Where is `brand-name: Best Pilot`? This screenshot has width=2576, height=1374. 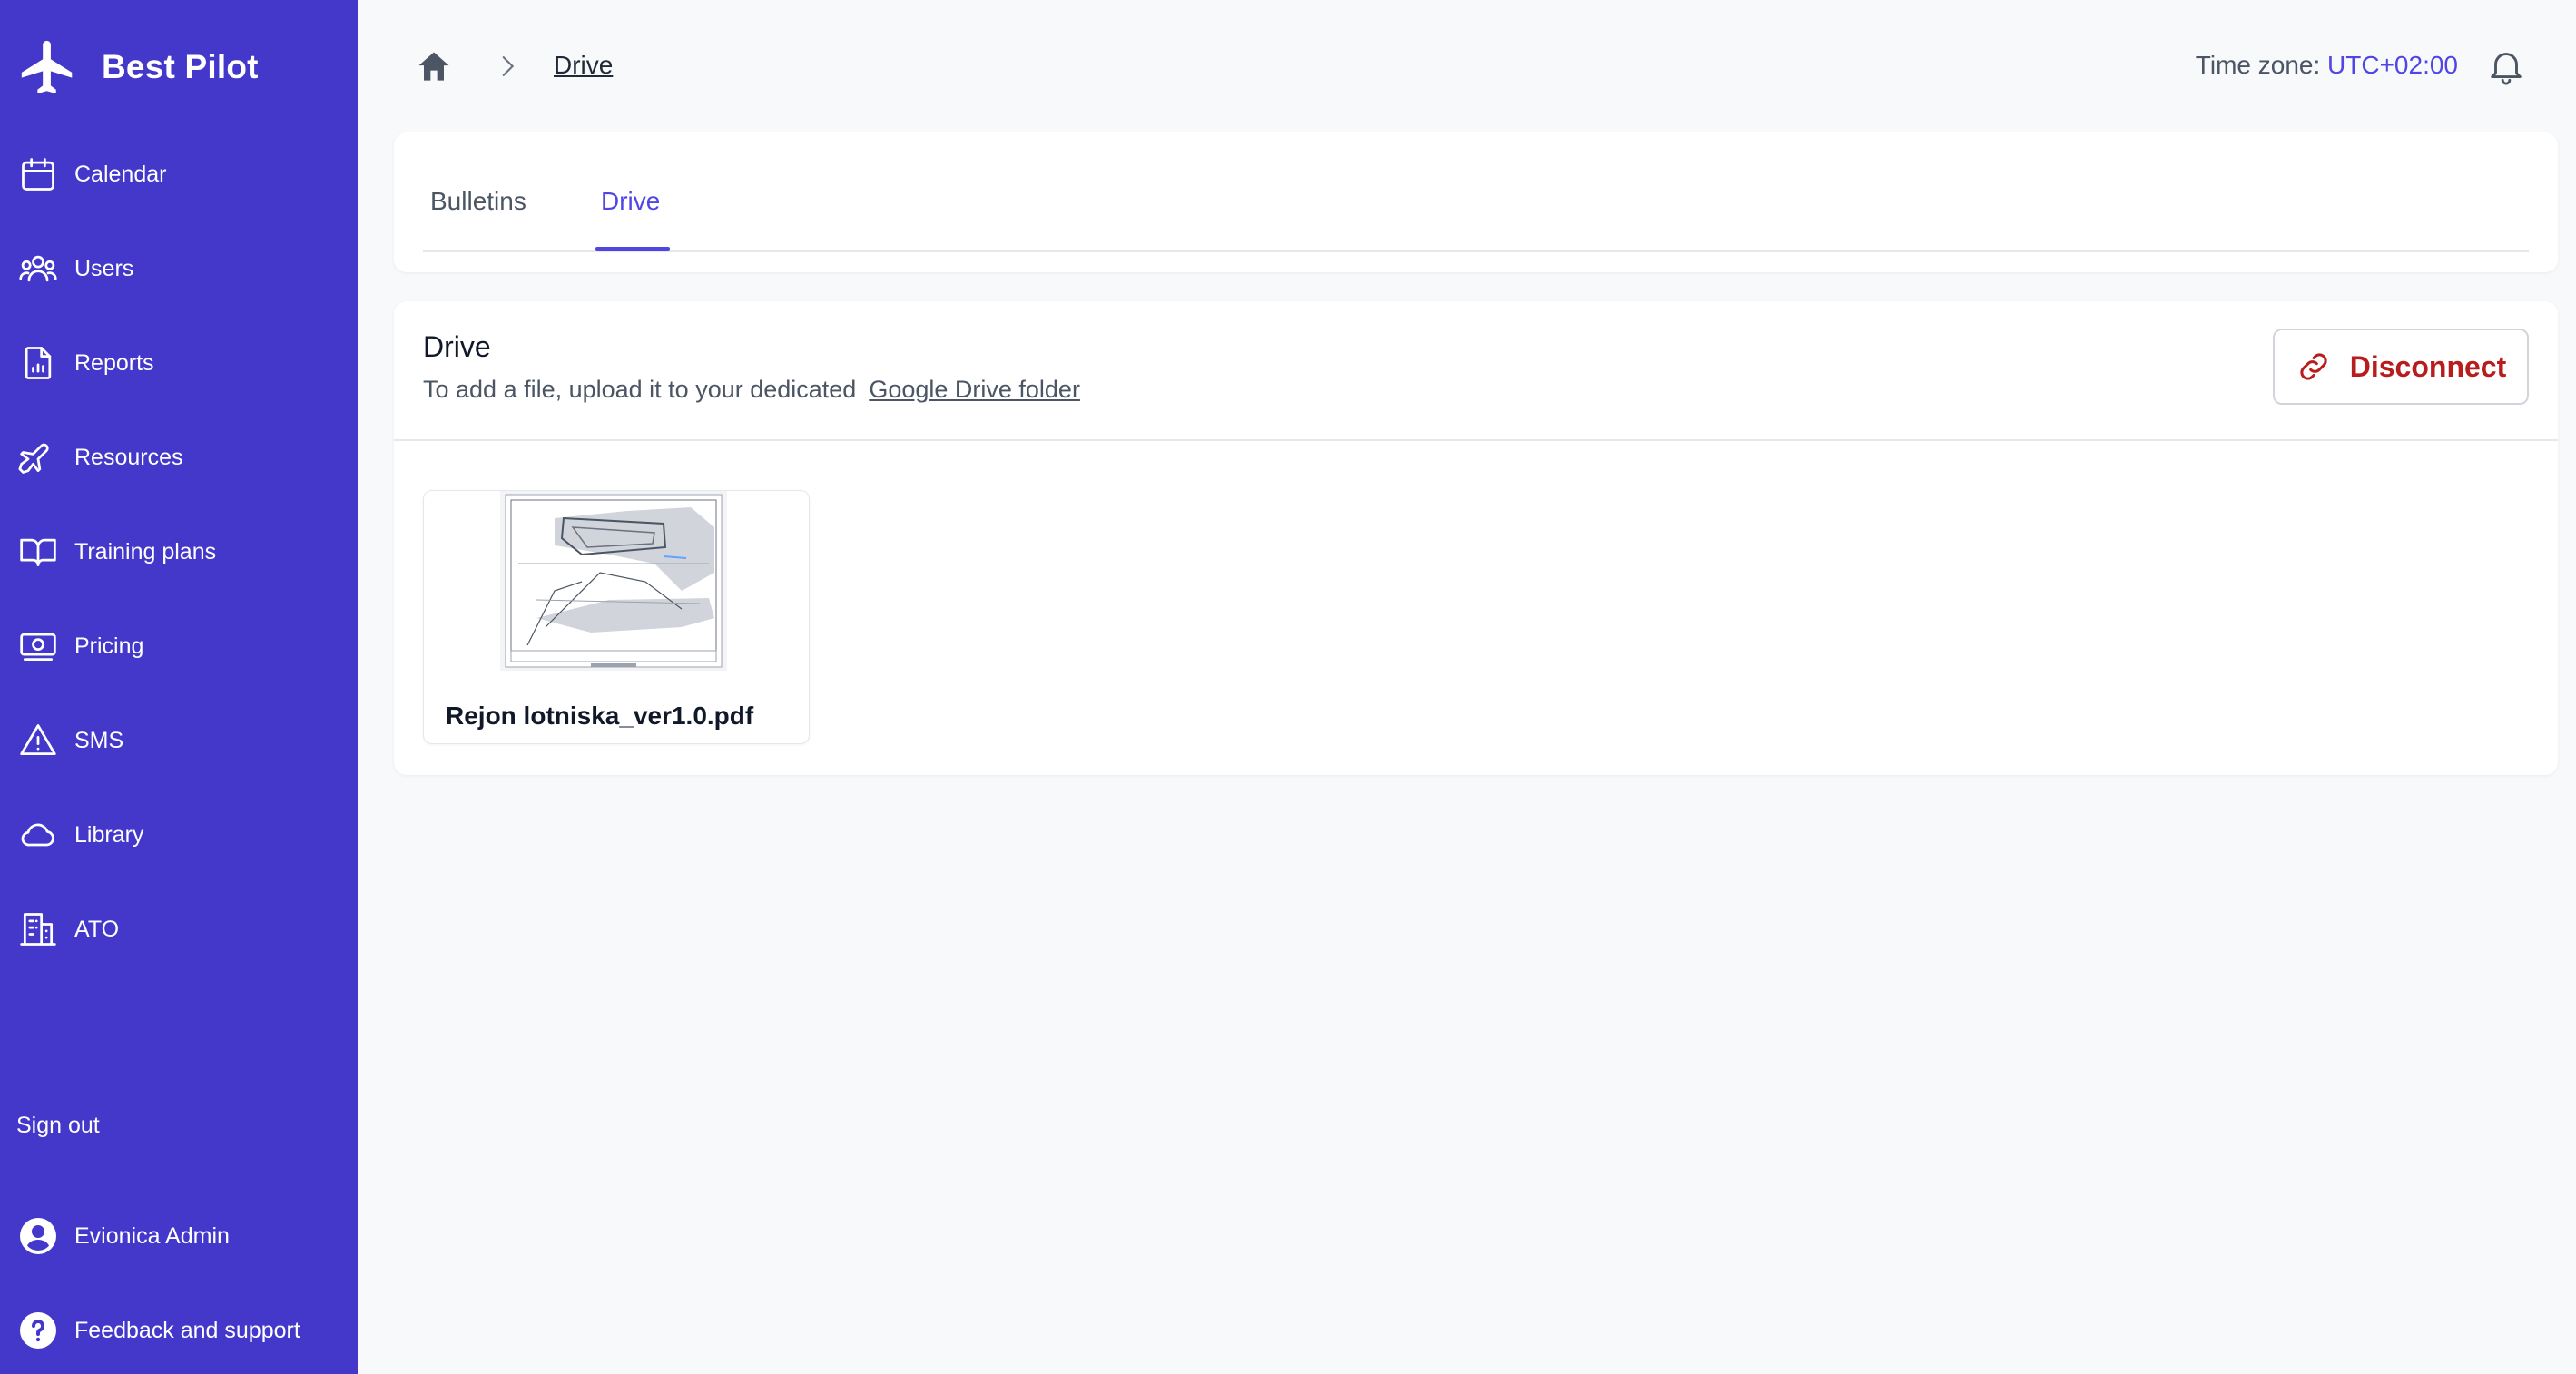
brand-name: Best Pilot is located at coordinates (180, 66).